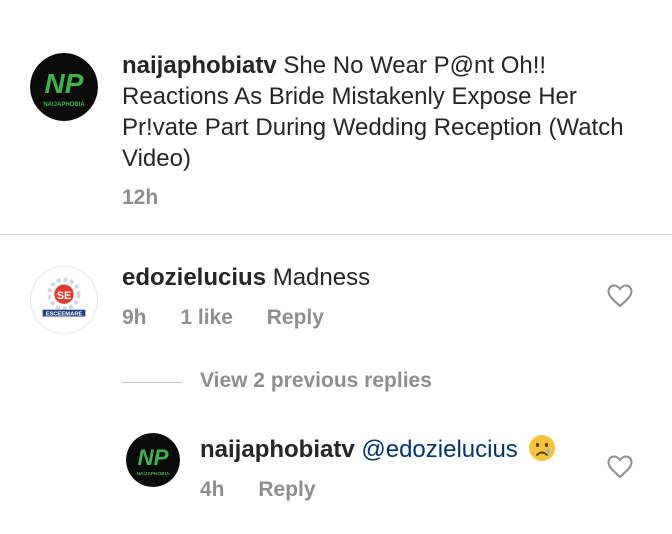  I want to click on caption-username: naijaphobiatv, so click(199, 65).